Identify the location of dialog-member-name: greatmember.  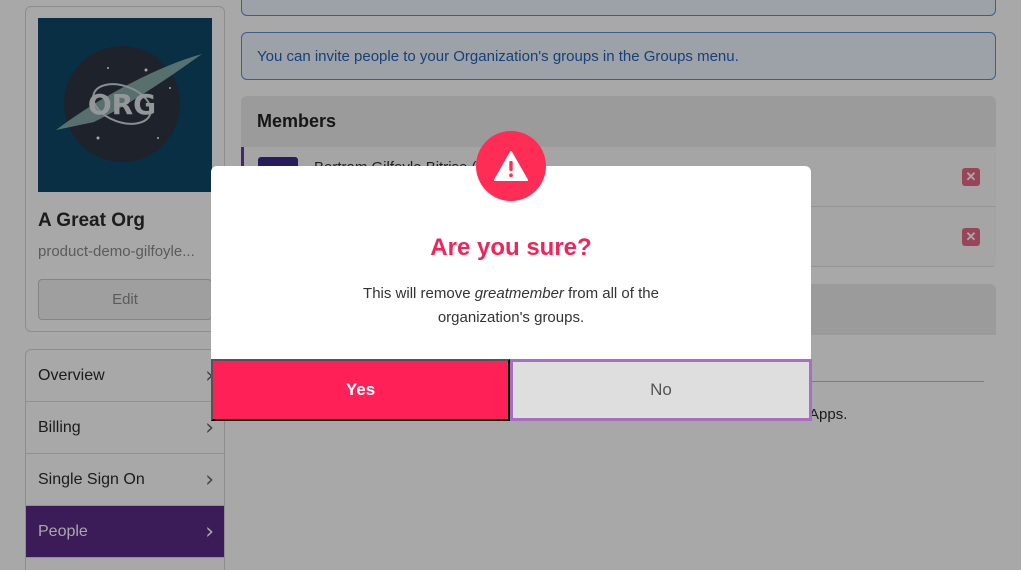
(519, 293).